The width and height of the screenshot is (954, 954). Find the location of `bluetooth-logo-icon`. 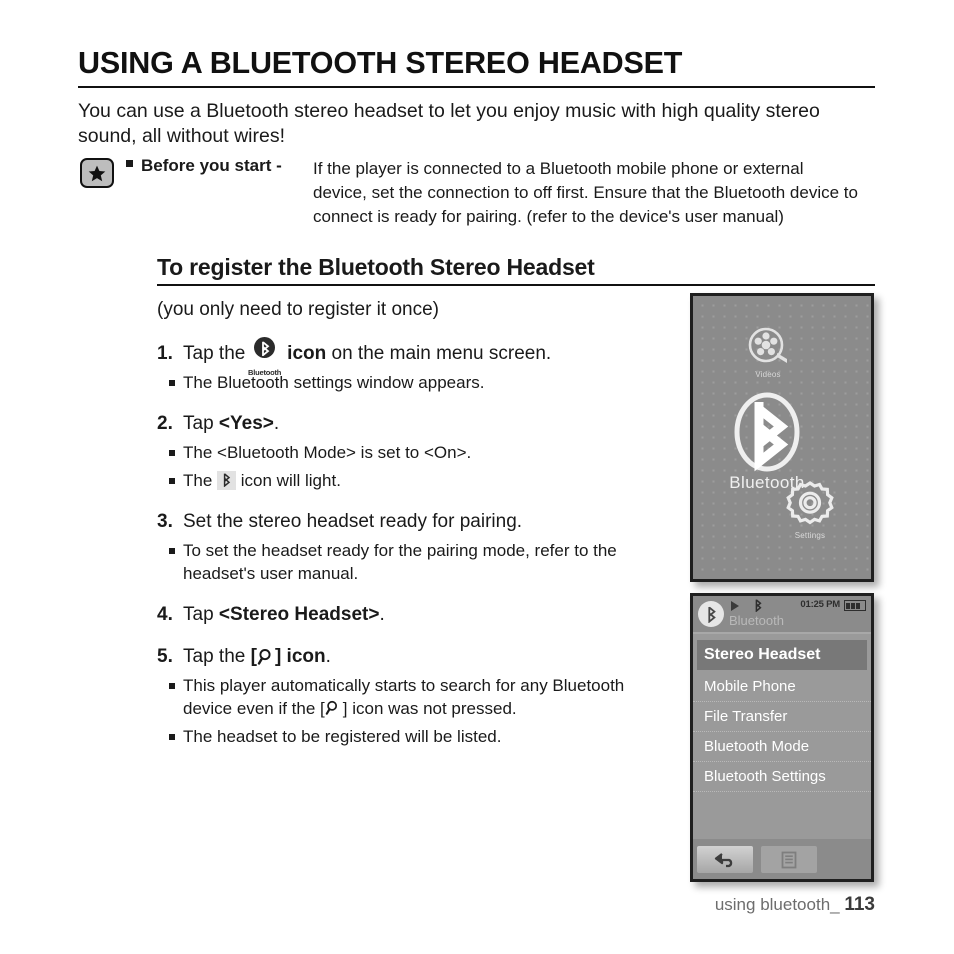

bluetooth-logo-icon is located at coordinates (767, 432).